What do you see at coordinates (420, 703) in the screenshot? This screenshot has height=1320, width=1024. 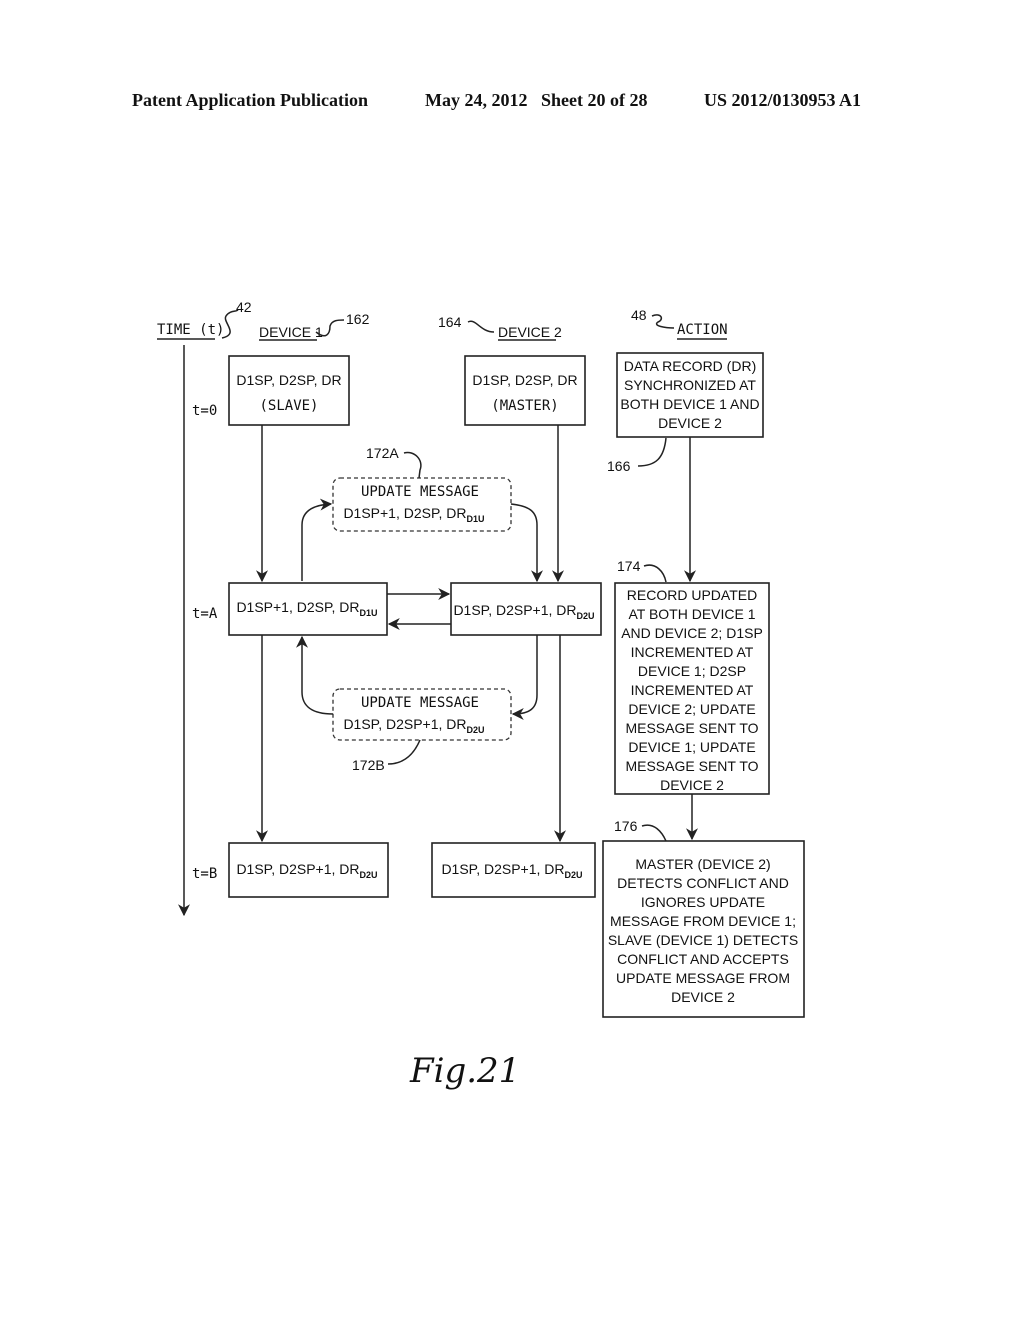 I see `update-message-b-title: UPDATE MESSAGE` at bounding box center [420, 703].